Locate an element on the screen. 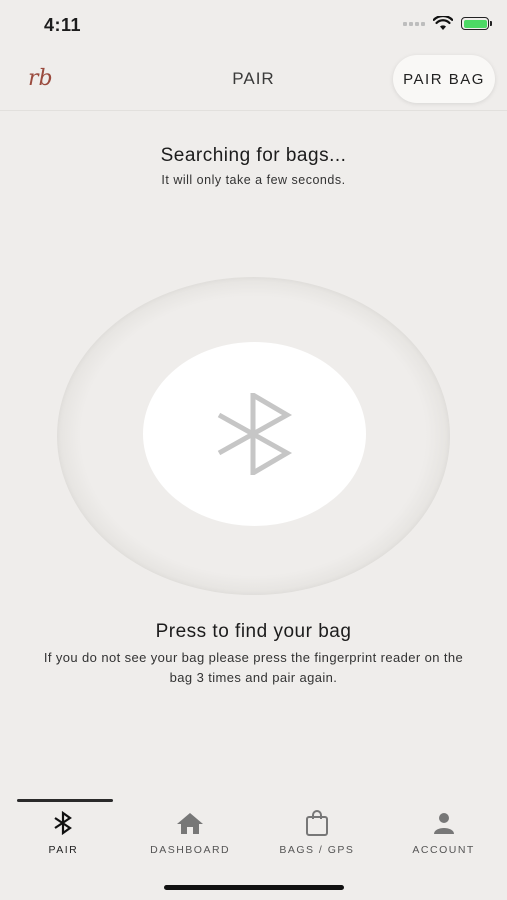 The image size is (507, 900). person-icon is located at coordinates (443, 823).